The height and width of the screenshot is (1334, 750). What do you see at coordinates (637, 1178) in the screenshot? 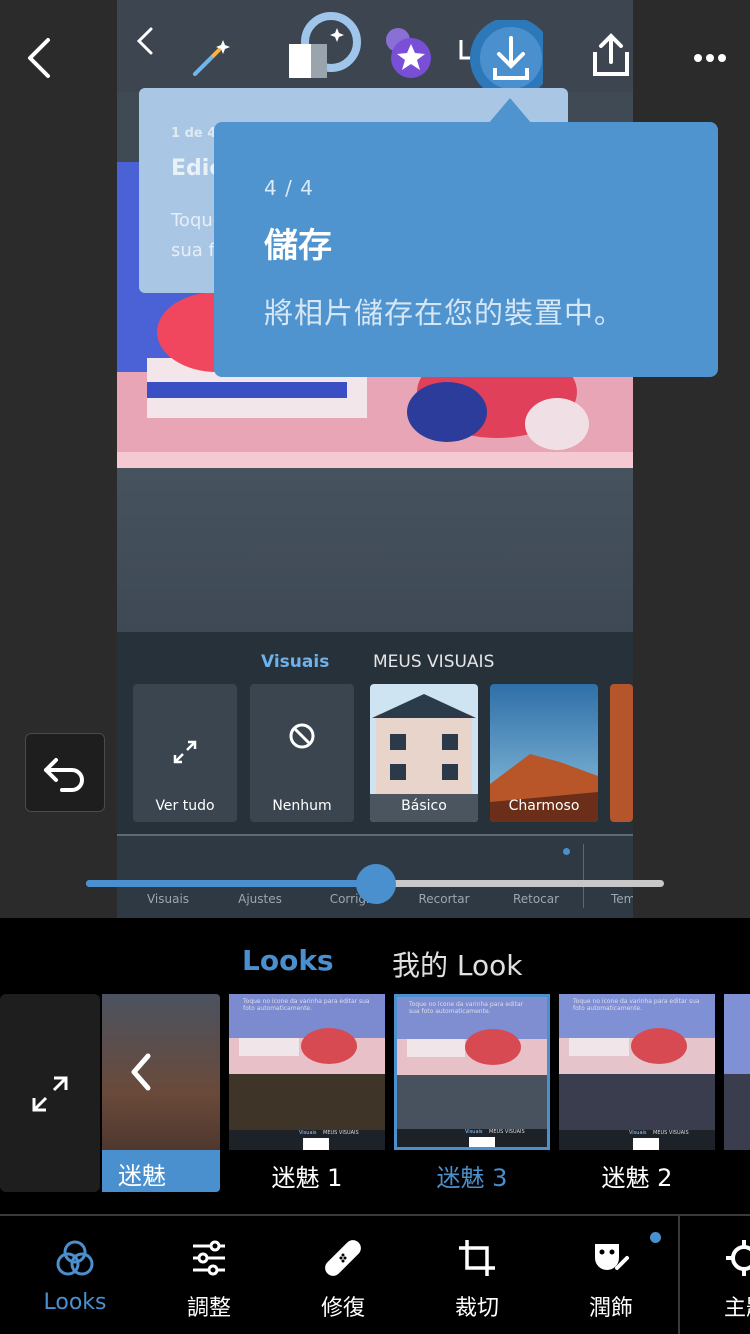
I see `look-thumb-label: 迷魅 2` at bounding box center [637, 1178].